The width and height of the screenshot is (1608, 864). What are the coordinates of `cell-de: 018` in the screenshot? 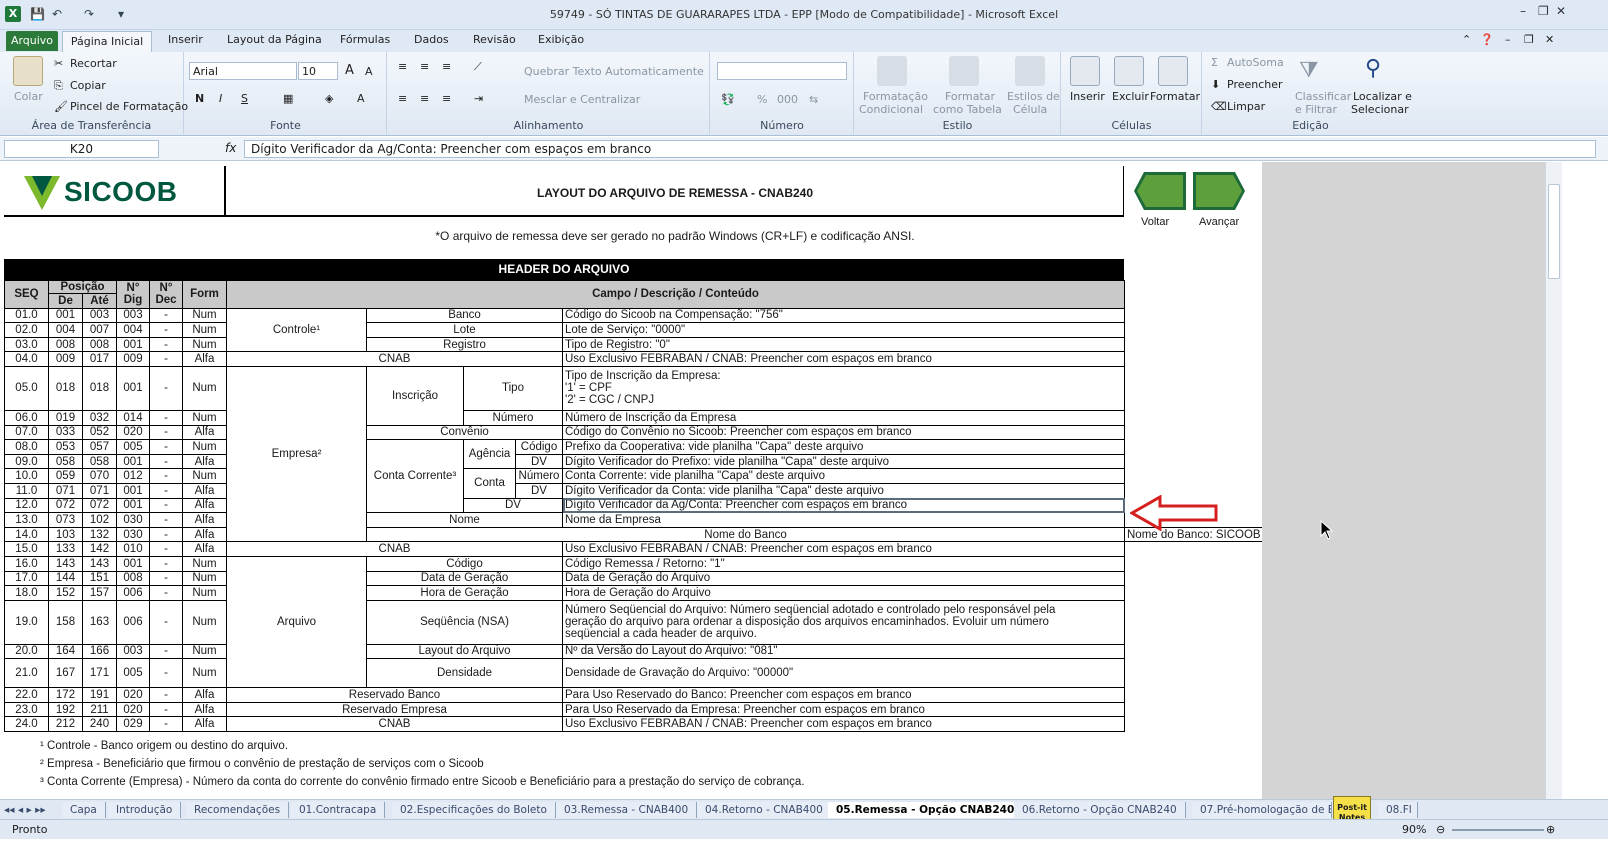 It's located at (65, 388).